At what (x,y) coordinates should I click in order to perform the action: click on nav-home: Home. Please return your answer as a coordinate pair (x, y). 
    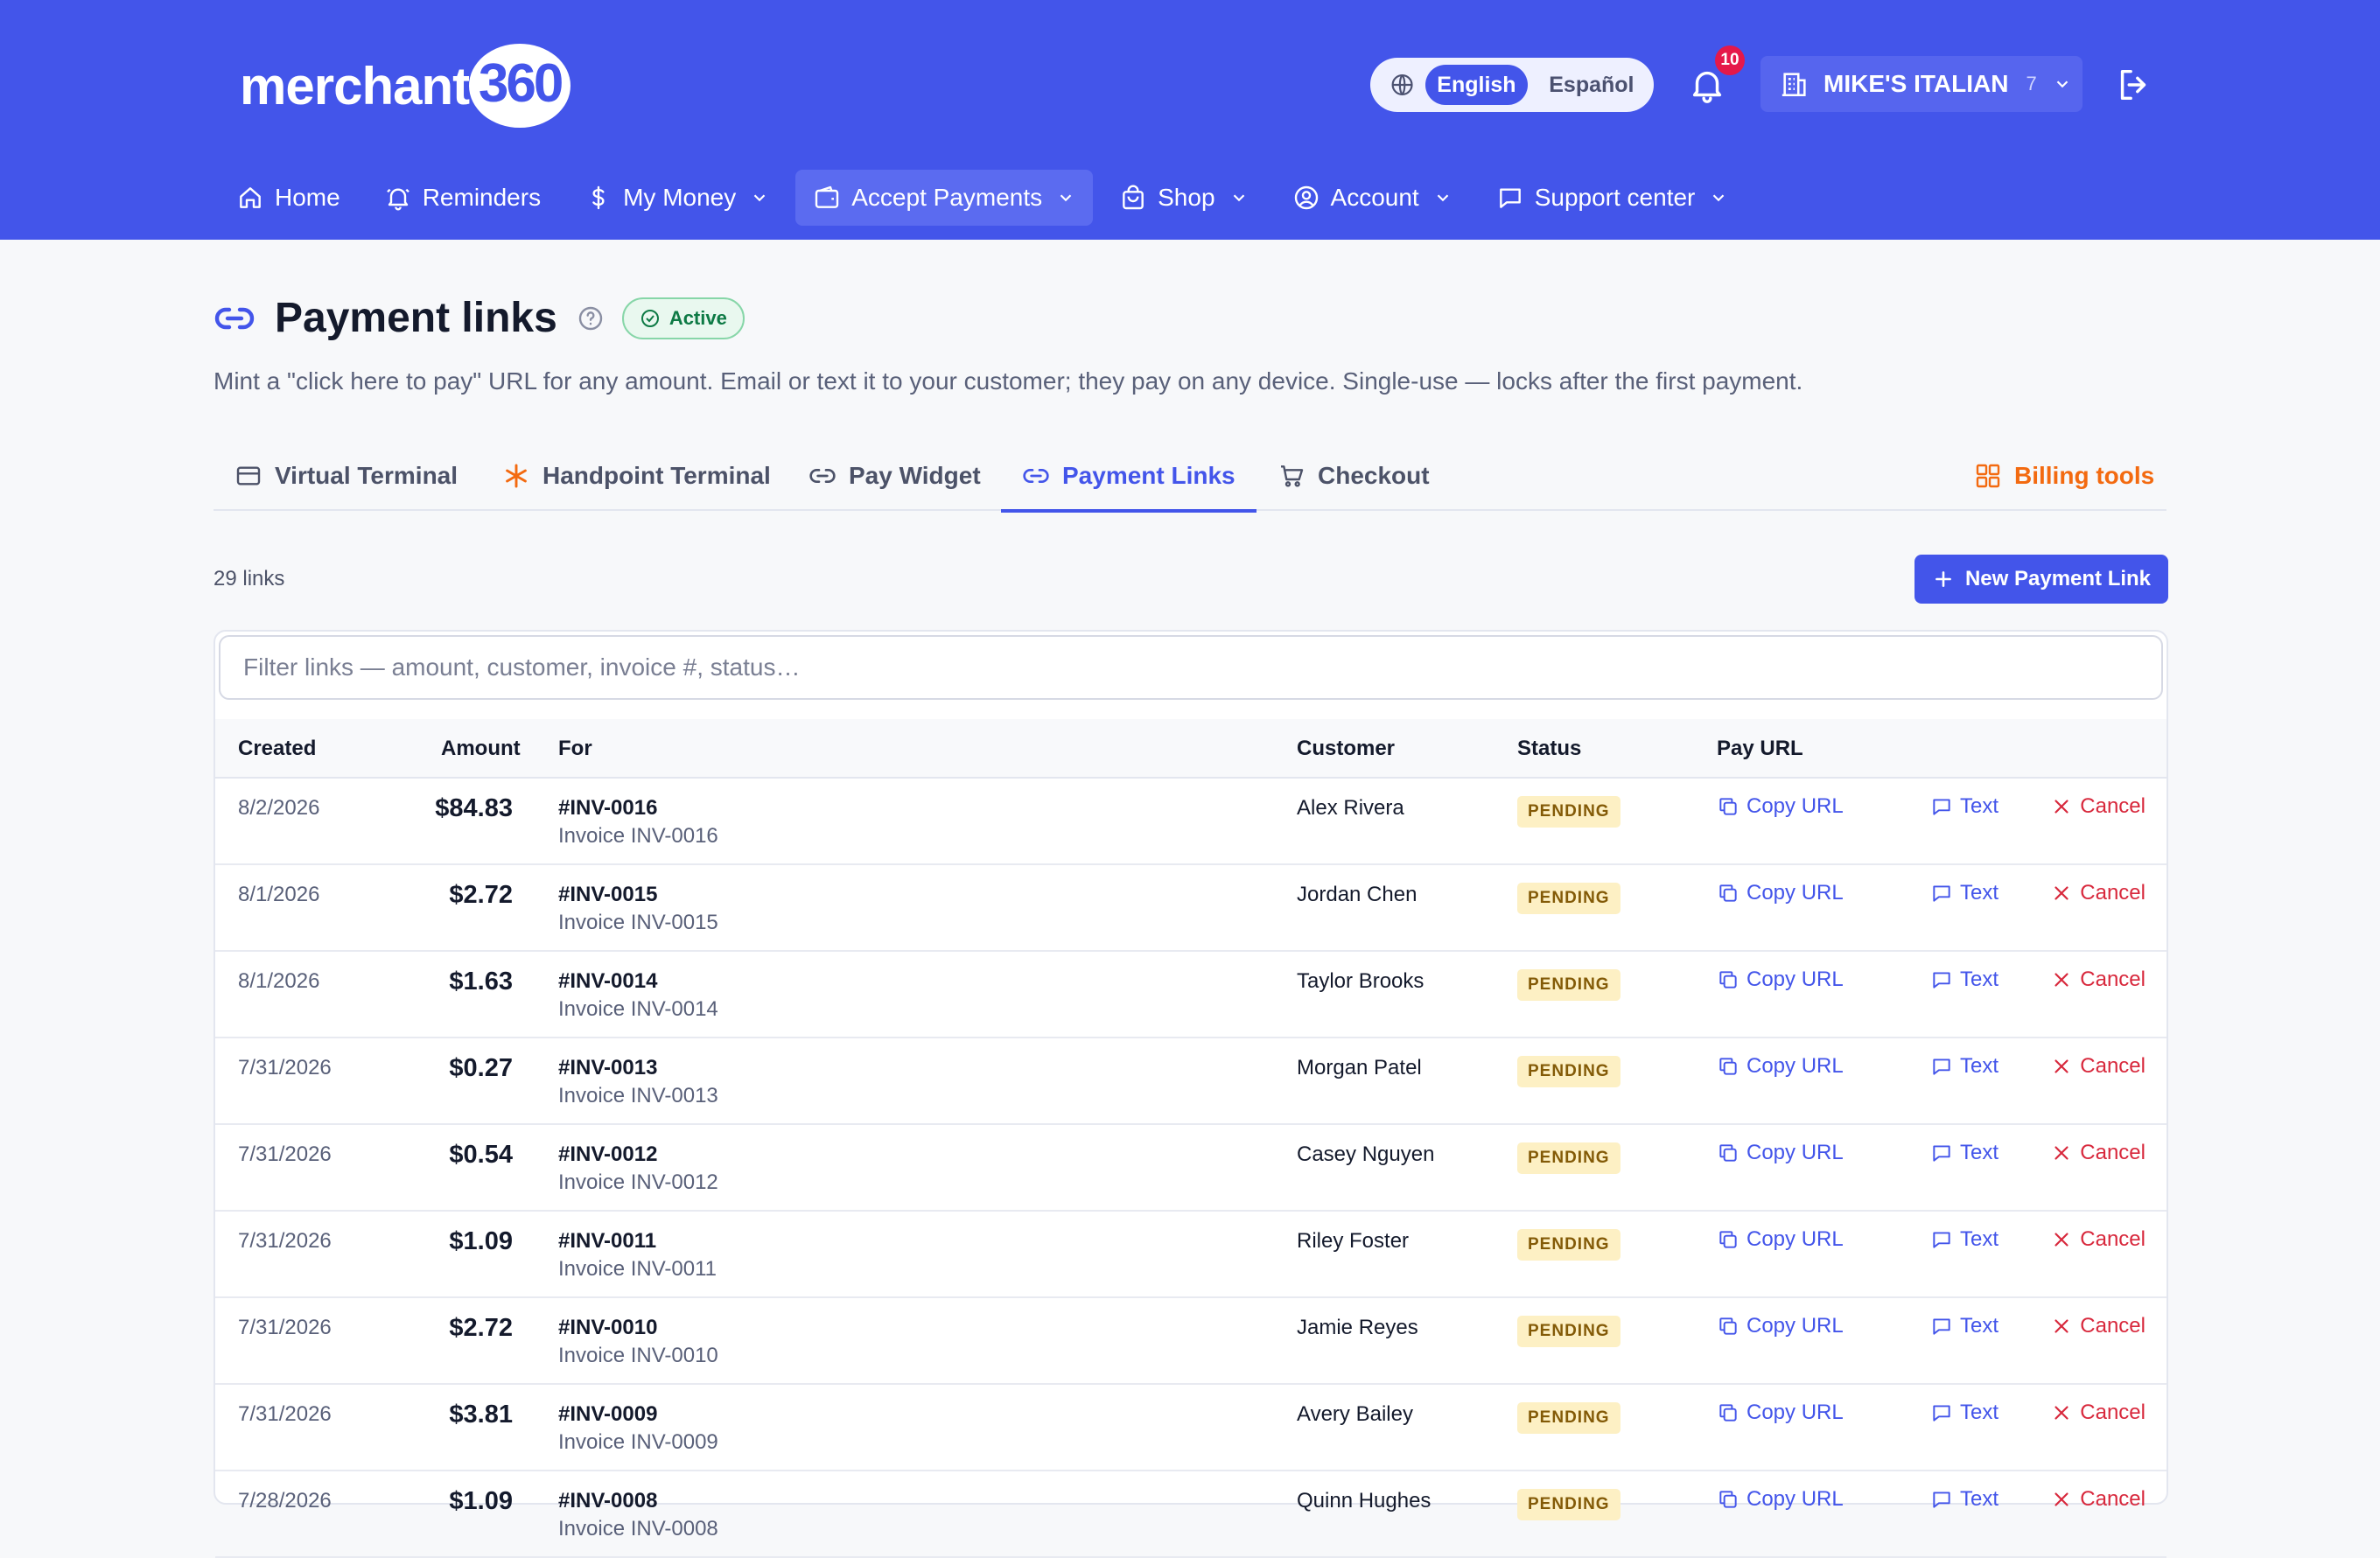
    Looking at the image, I should click on (288, 198).